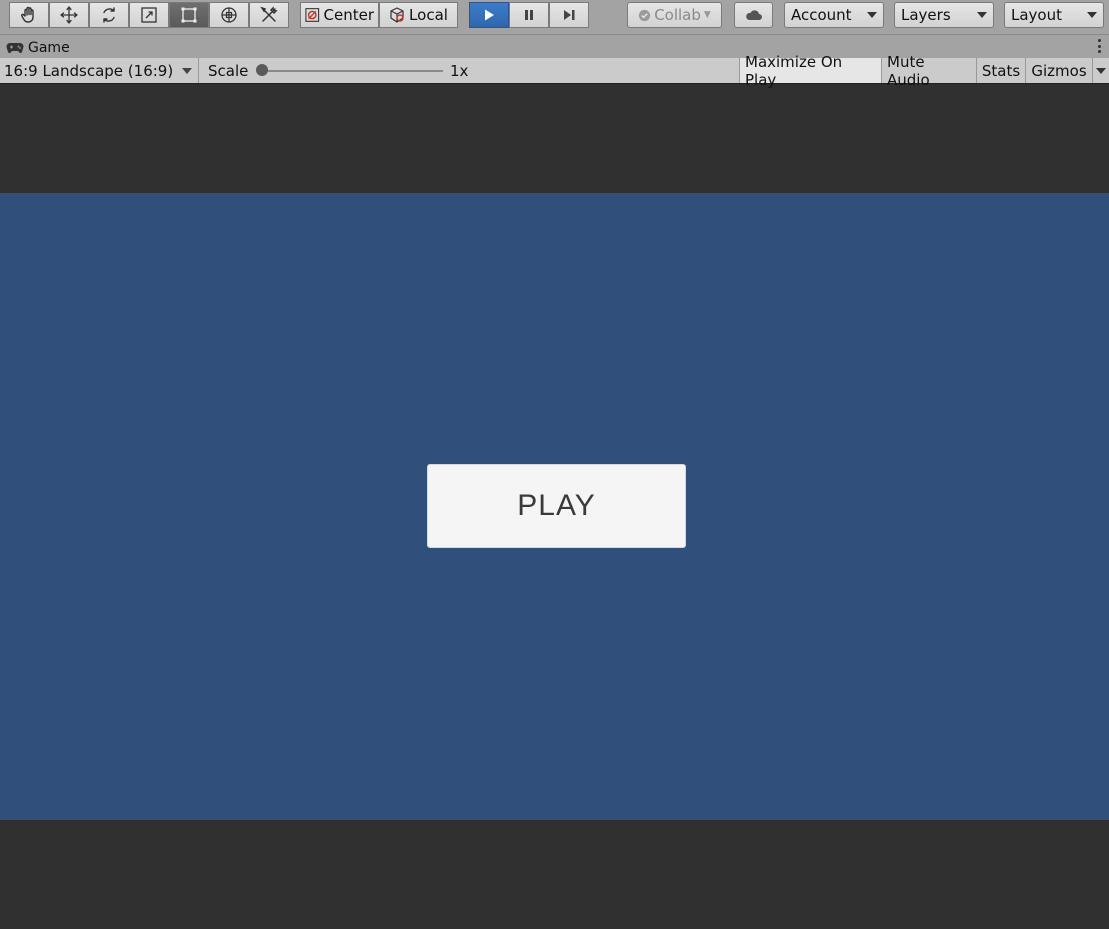 The height and width of the screenshot is (929, 1109). I want to click on step-button, so click(569, 15).